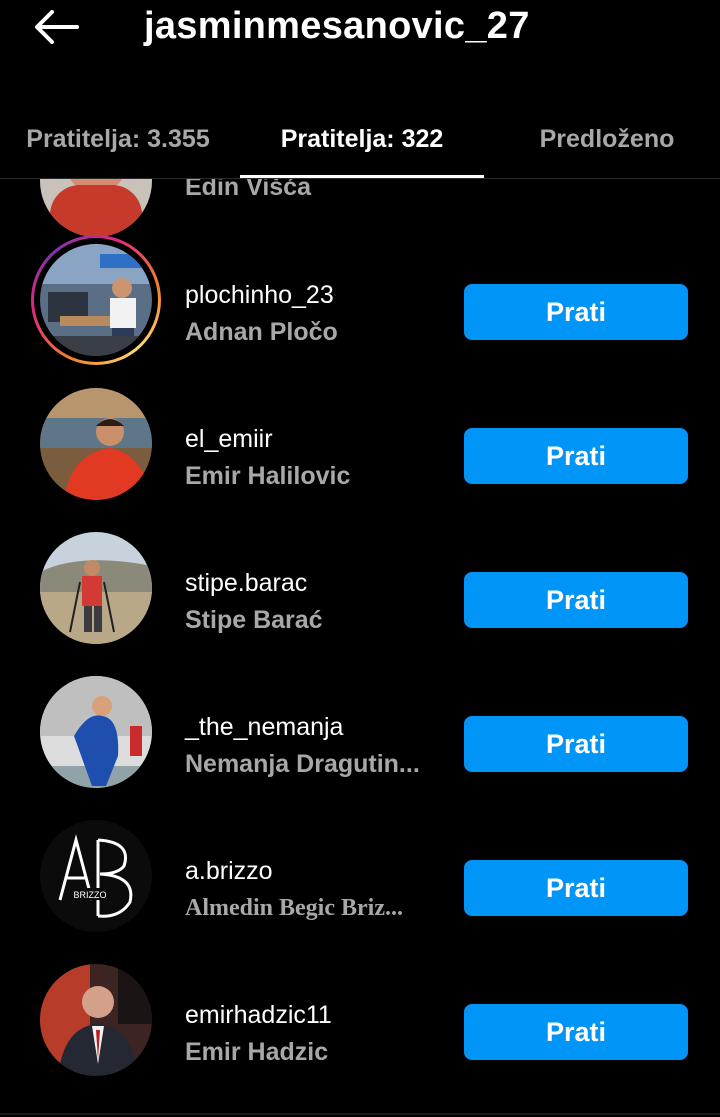 This screenshot has width=720, height=1117. I want to click on list-item: stipe.barac Stipe Barać Prati, so click(360, 588).